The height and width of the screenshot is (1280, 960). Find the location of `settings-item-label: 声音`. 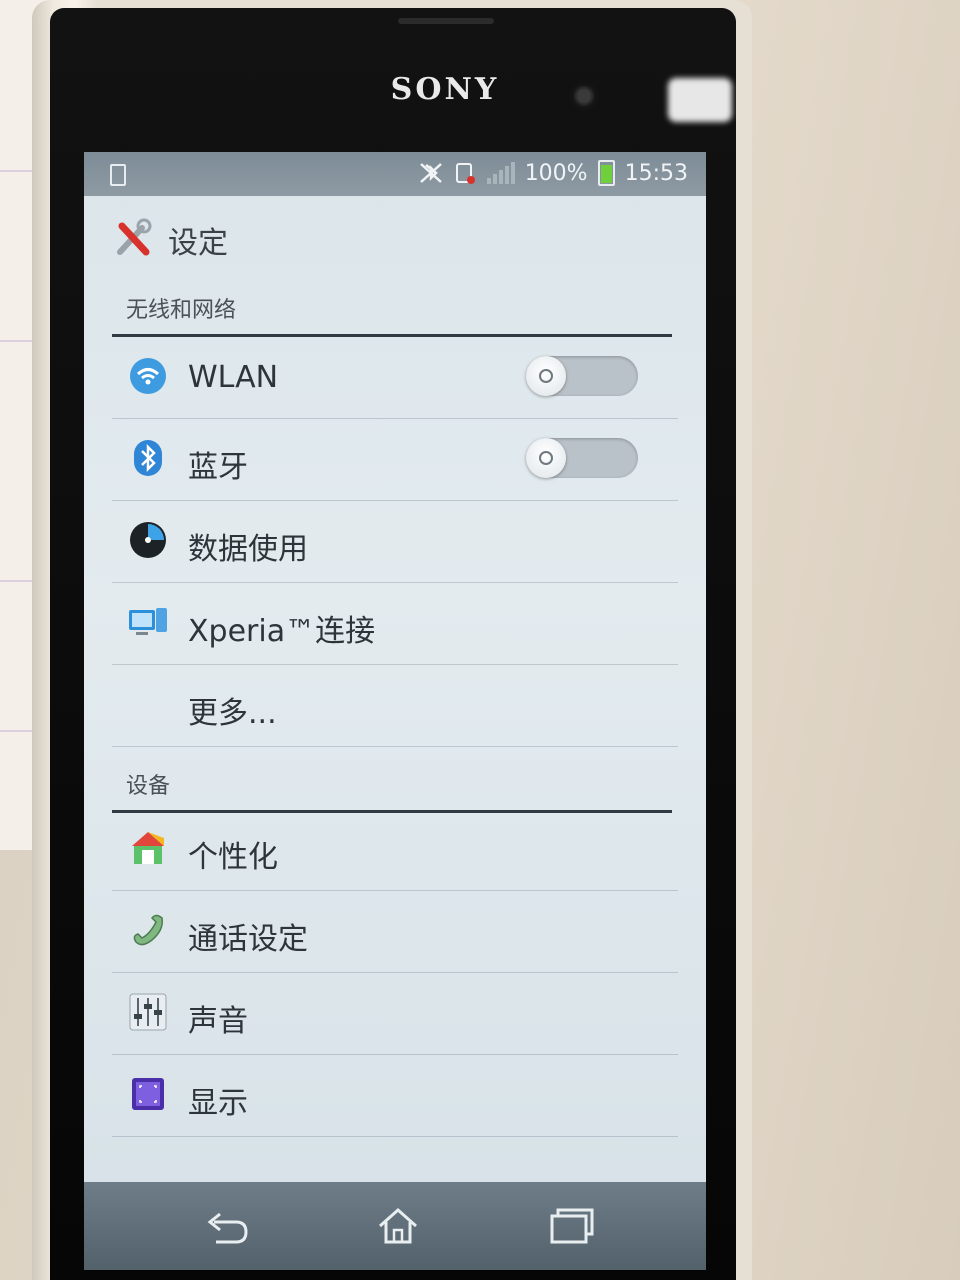

settings-item-label: 声音 is located at coordinates (218, 1021).